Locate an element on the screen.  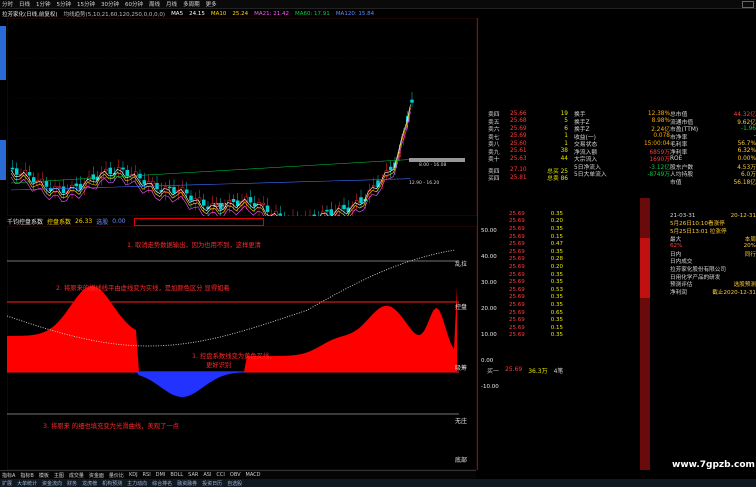
menu-item: 分时 is located at coordinates (7, 4).